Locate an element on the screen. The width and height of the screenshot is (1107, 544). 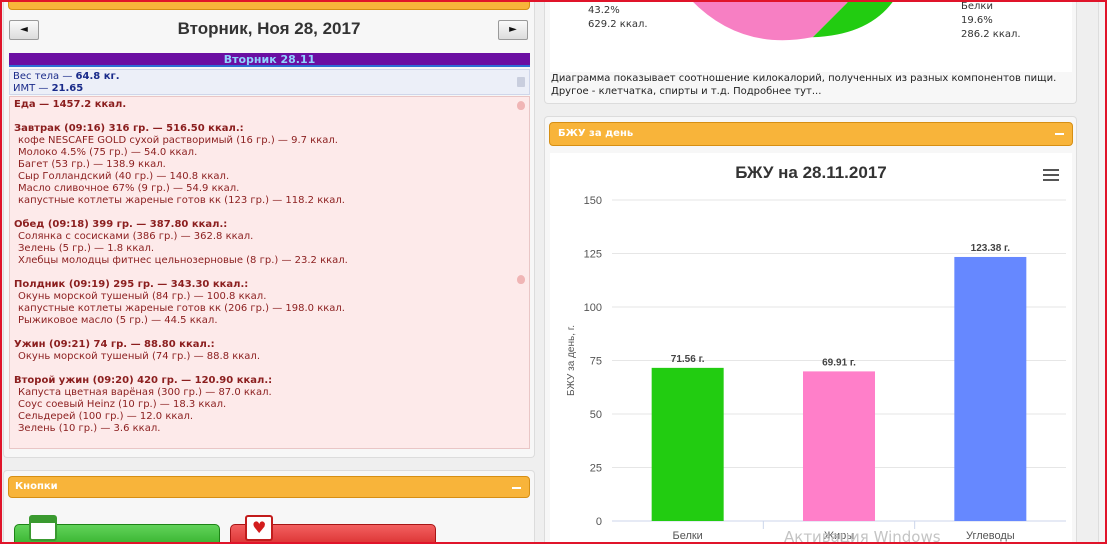
y-tick-label: 25 is located at coordinates (596, 469).